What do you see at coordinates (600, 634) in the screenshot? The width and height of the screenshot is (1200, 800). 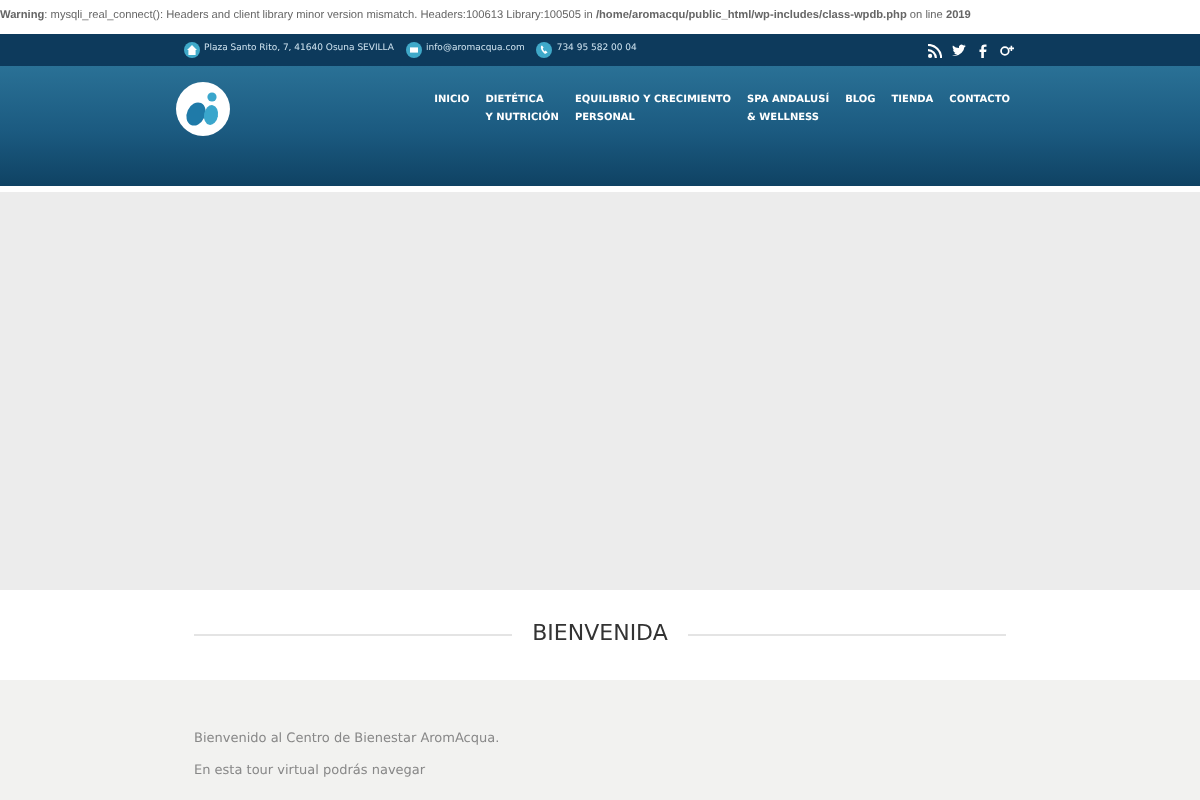 I see `section-heading: BIENVENIDA` at bounding box center [600, 634].